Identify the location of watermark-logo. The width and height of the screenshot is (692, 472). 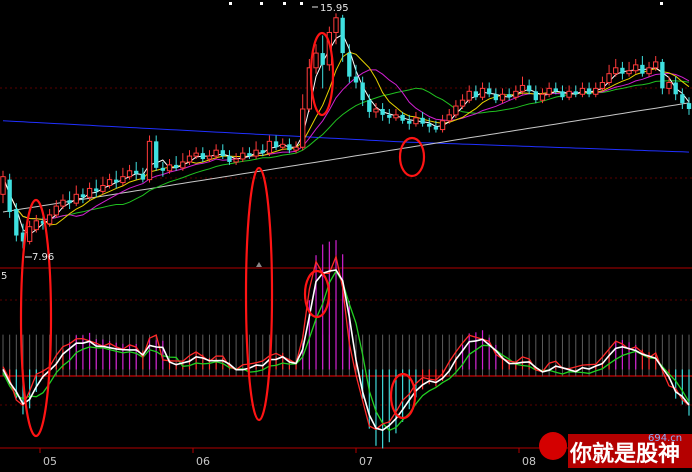
(553, 446).